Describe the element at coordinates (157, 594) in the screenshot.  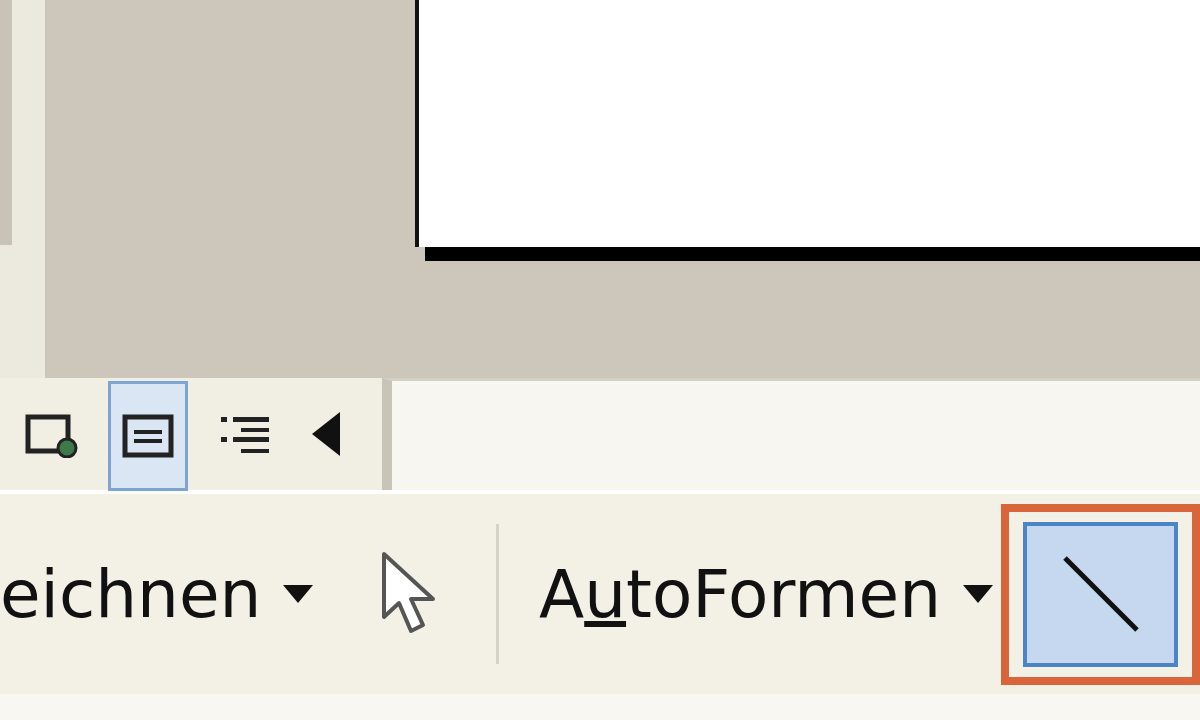
I see `menu-button: eichnen` at that location.